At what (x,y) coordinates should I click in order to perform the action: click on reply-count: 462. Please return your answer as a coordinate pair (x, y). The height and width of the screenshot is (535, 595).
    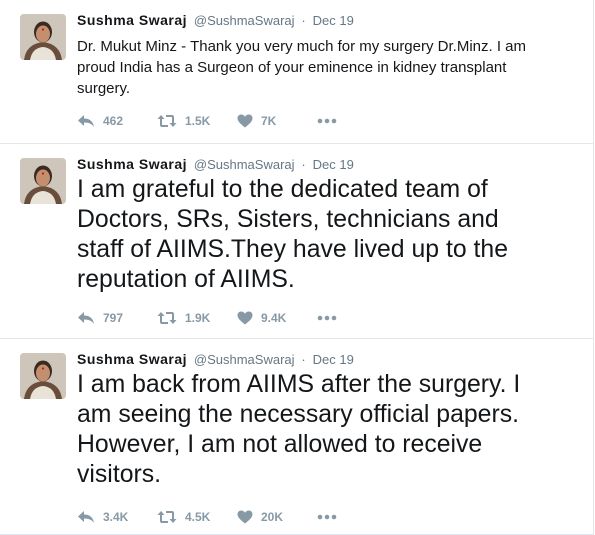
    Looking at the image, I should click on (113, 121).